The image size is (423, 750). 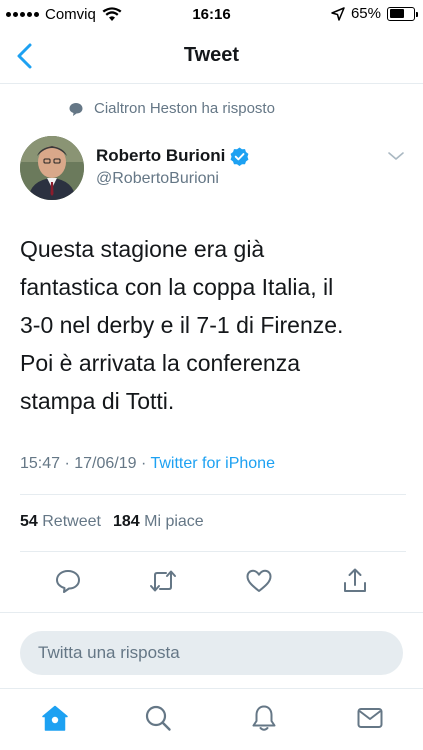 I want to click on chevron-down-icon, so click(x=396, y=156).